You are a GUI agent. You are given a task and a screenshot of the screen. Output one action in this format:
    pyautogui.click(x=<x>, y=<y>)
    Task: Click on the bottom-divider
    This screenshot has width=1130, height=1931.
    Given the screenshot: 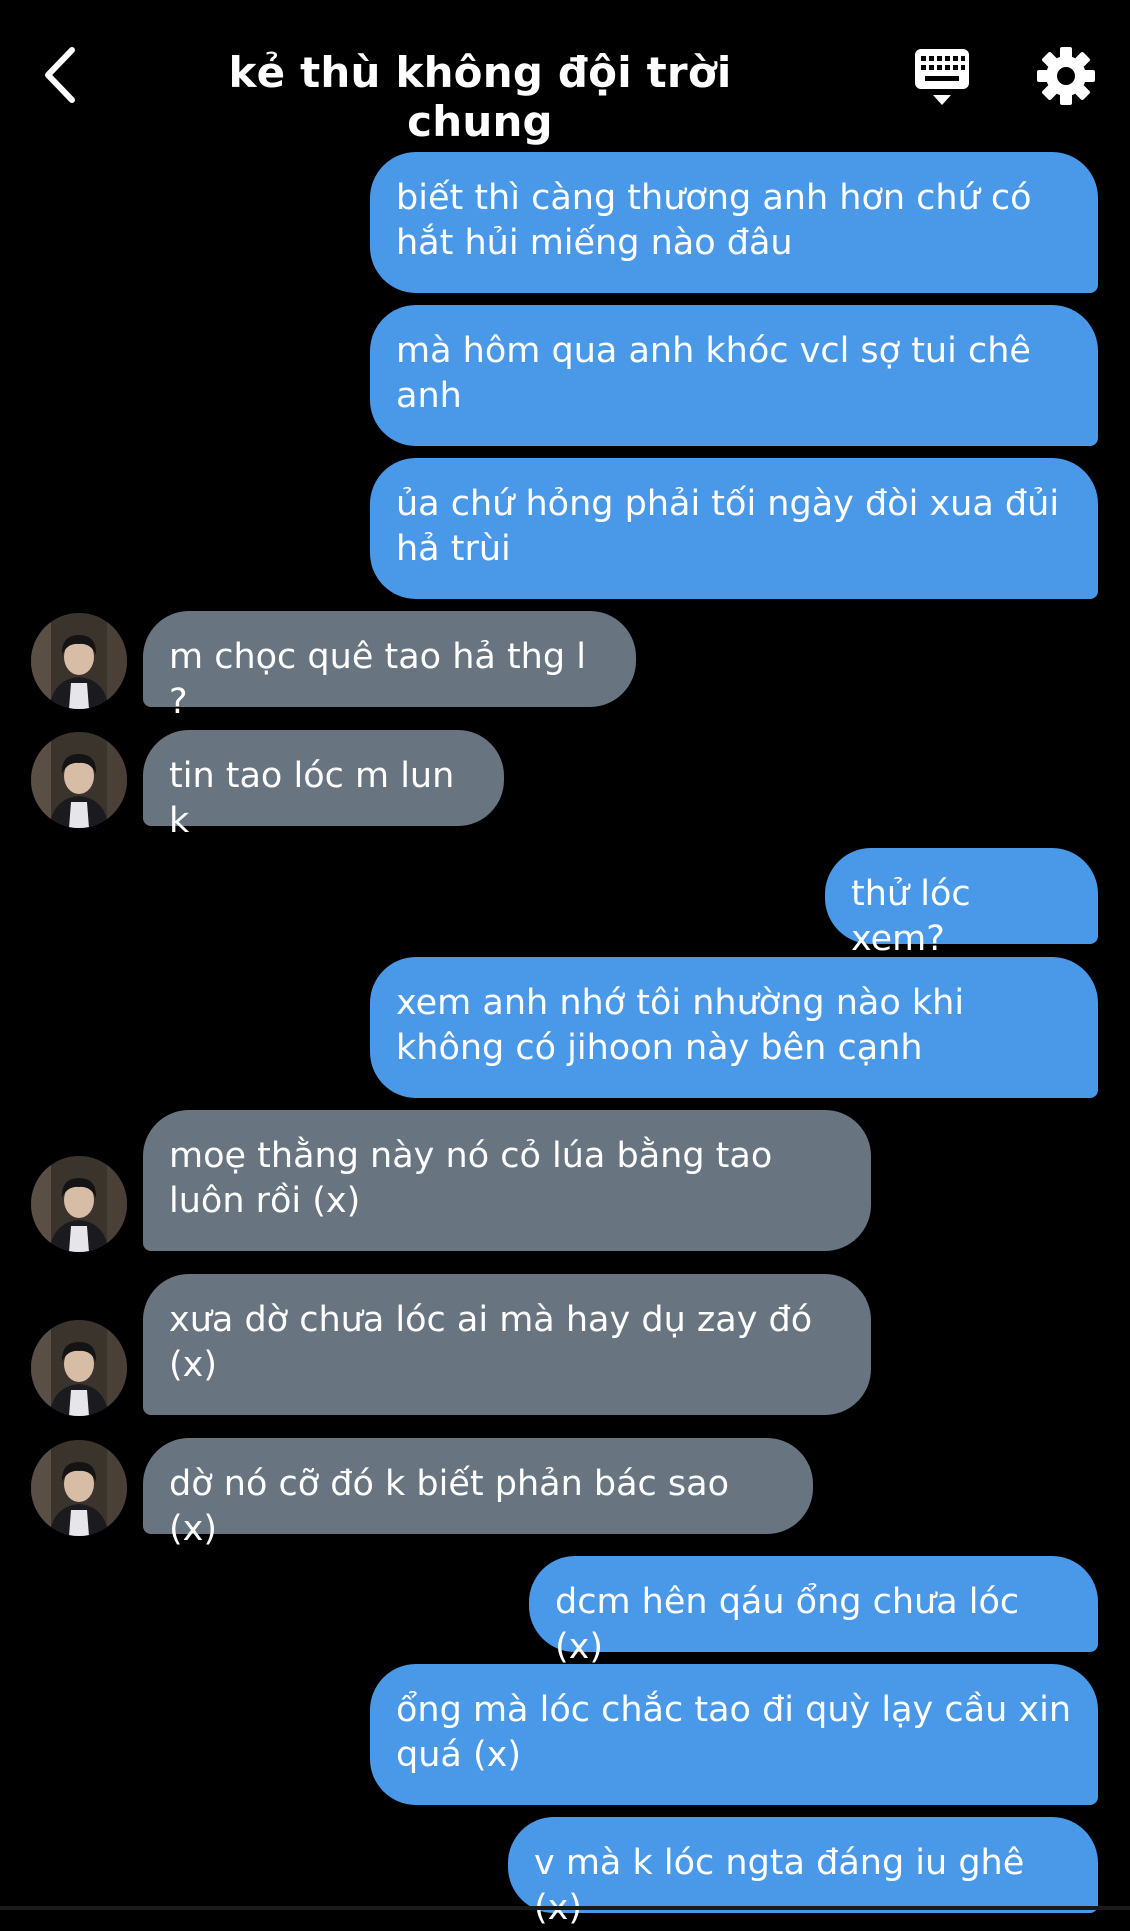 What is the action you would take?
    pyautogui.click(x=565, y=1908)
    